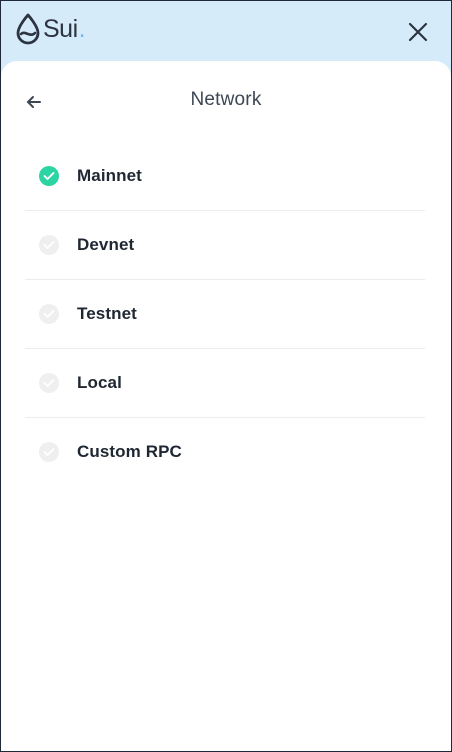 This screenshot has height=752, width=452. I want to click on network-item-local: Local, so click(225, 383).